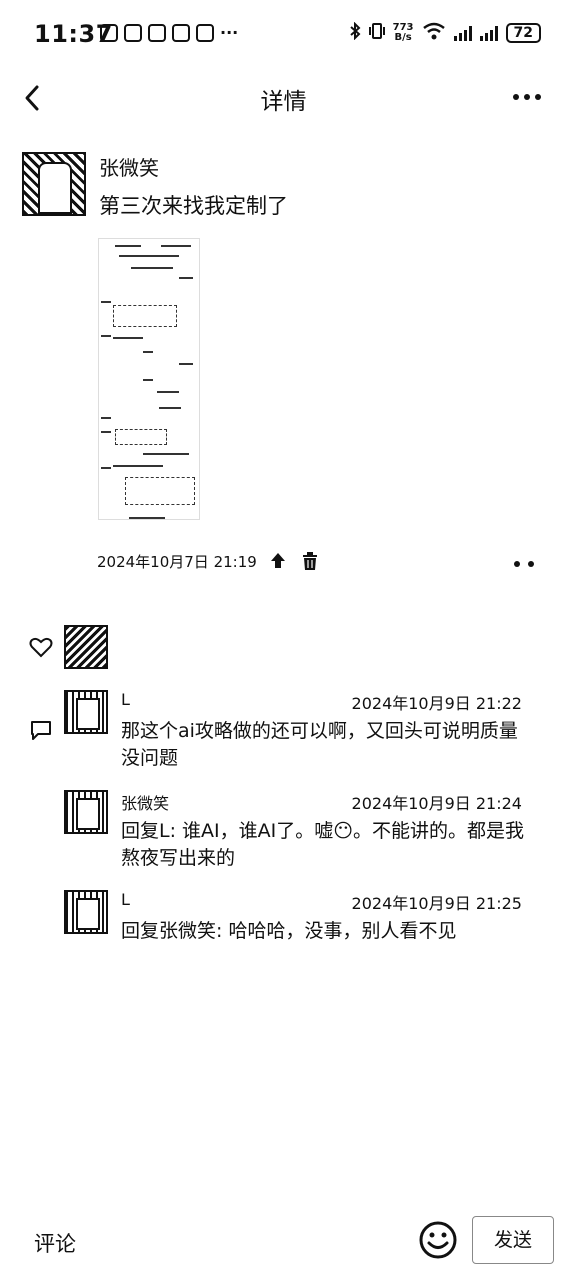 This screenshot has height=1280, width=567. What do you see at coordinates (436, 803) in the screenshot?
I see `comment-time: 2024年10月9日 21:24` at bounding box center [436, 803].